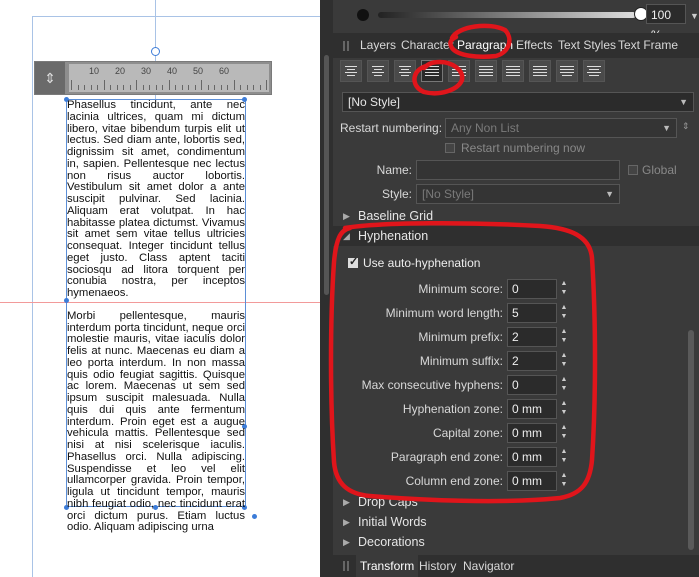  I want to click on tab-effects: Effects, so click(534, 45).